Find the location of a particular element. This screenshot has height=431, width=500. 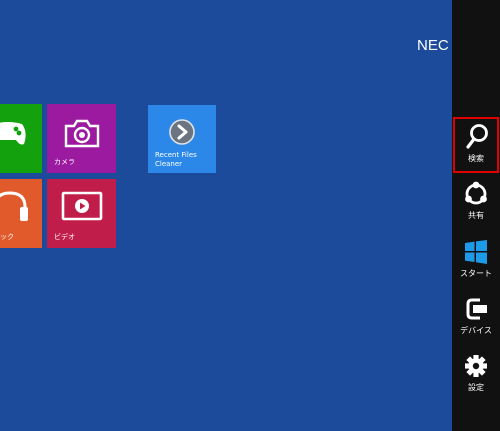

tile-music: ック is located at coordinates (21, 213).